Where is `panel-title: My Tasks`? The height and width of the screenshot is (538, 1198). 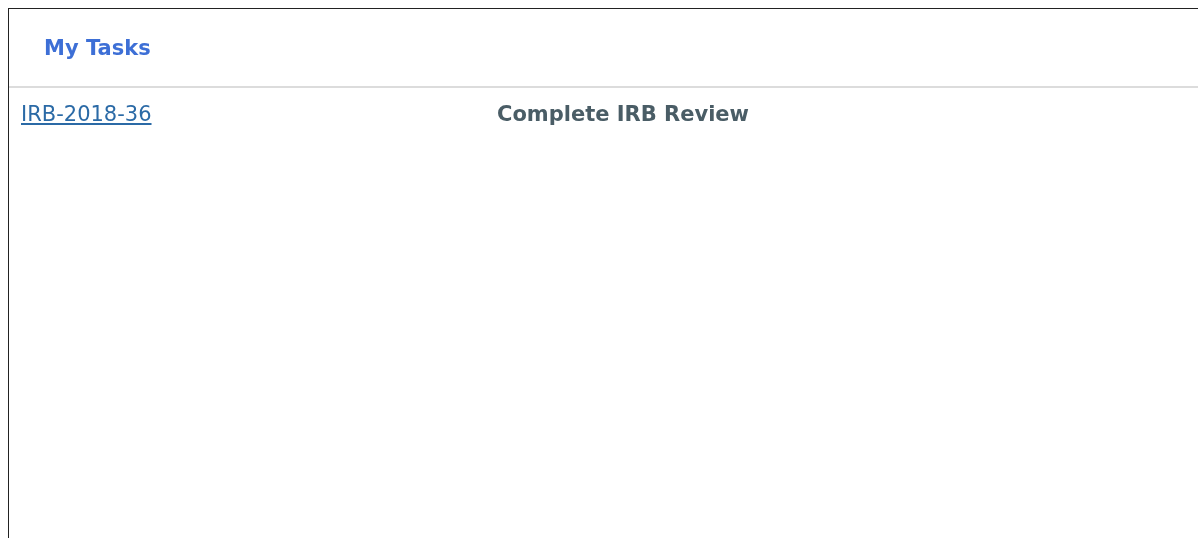
panel-title: My Tasks is located at coordinates (97, 47).